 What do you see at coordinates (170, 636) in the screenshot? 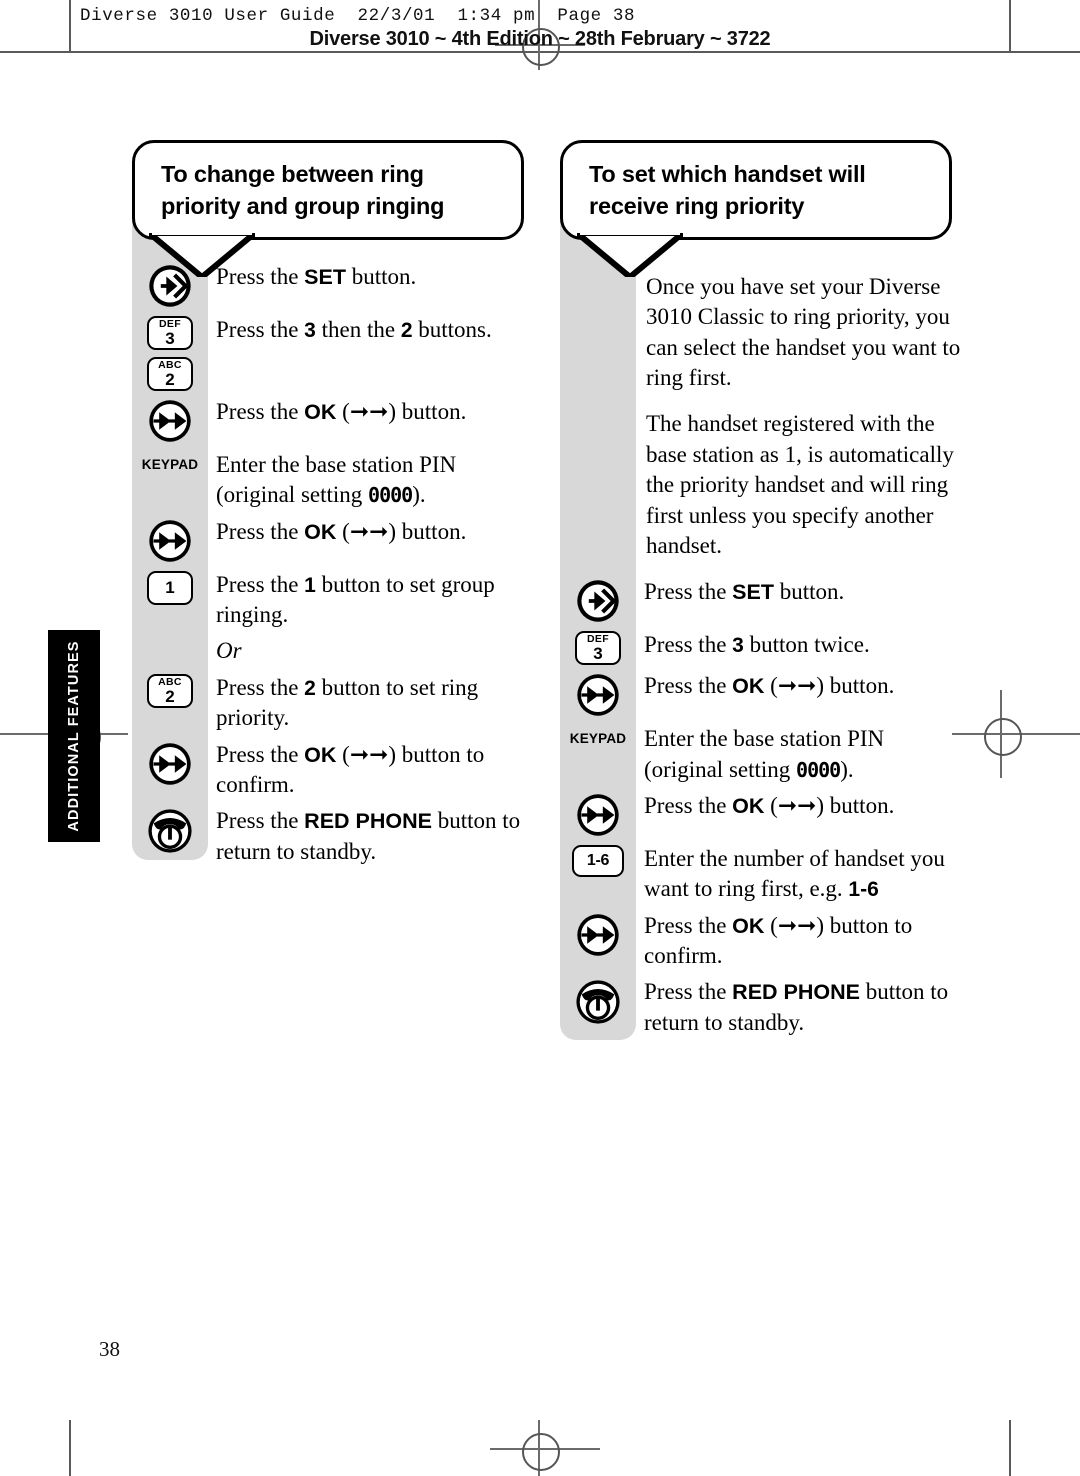
I see `or-separator` at bounding box center [170, 636].